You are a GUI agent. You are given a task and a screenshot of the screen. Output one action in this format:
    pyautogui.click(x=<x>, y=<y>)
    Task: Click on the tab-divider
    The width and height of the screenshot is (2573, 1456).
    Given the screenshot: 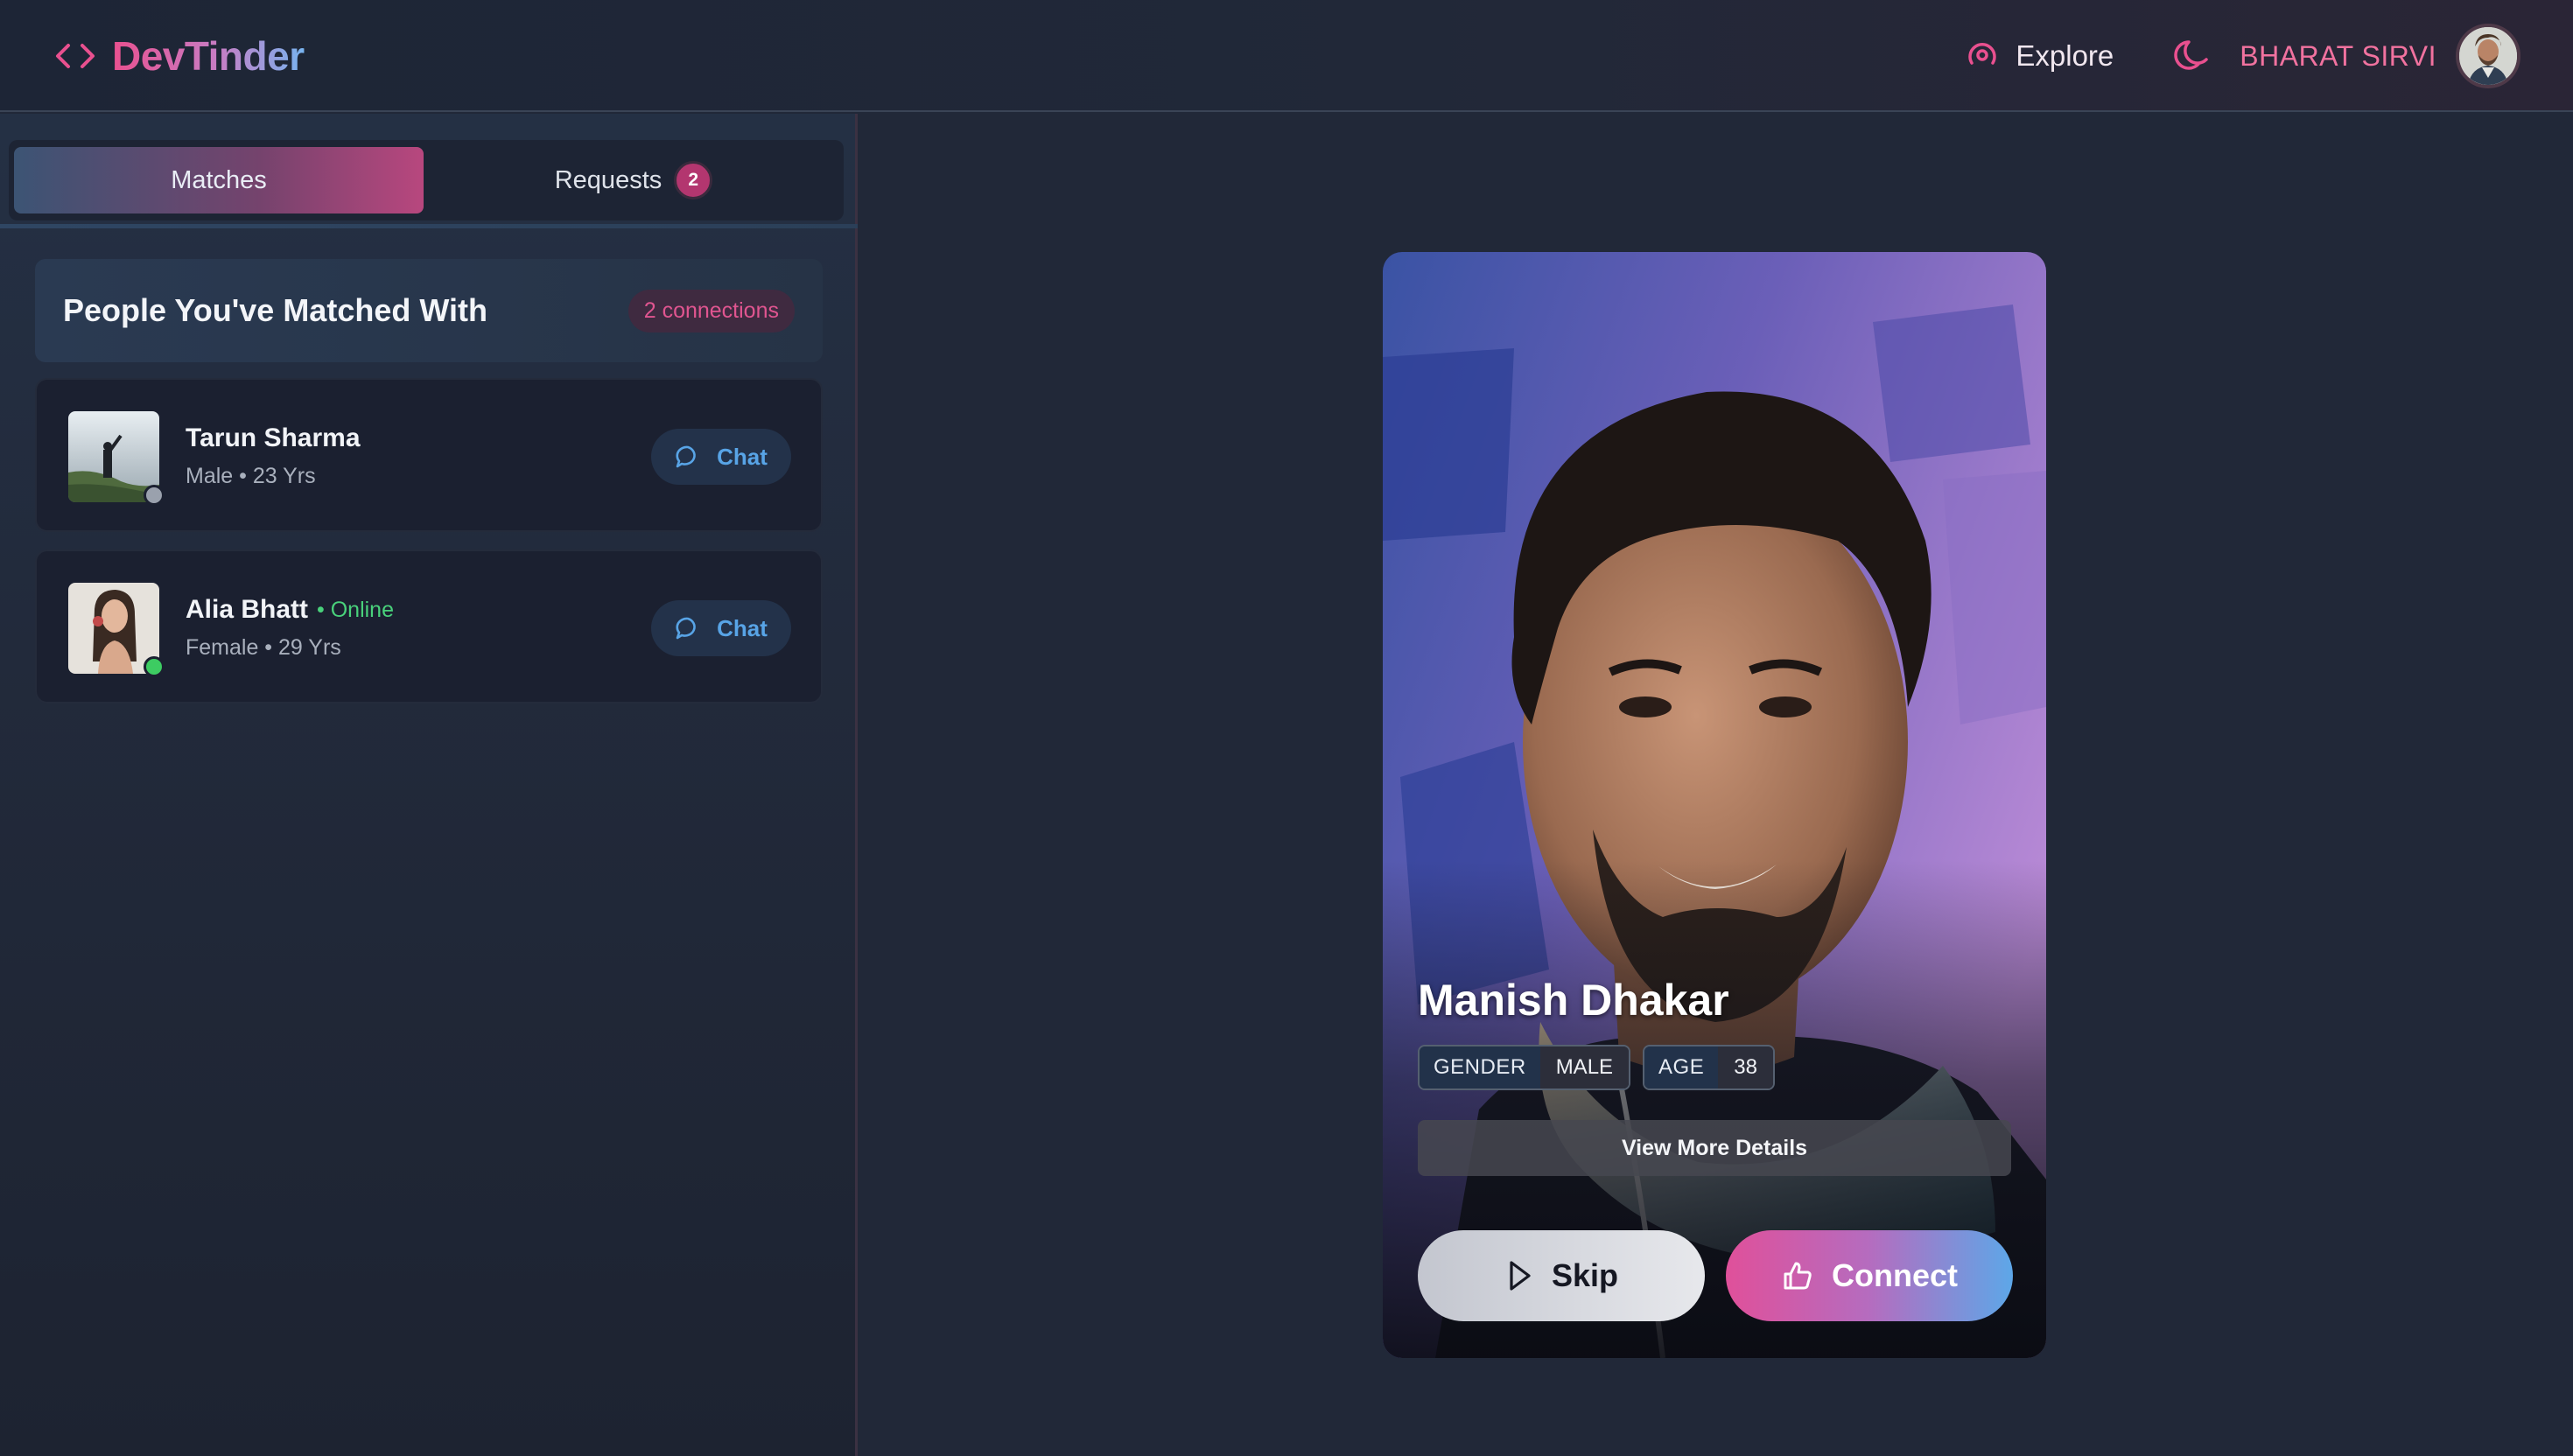 What is the action you would take?
    pyautogui.click(x=429, y=226)
    